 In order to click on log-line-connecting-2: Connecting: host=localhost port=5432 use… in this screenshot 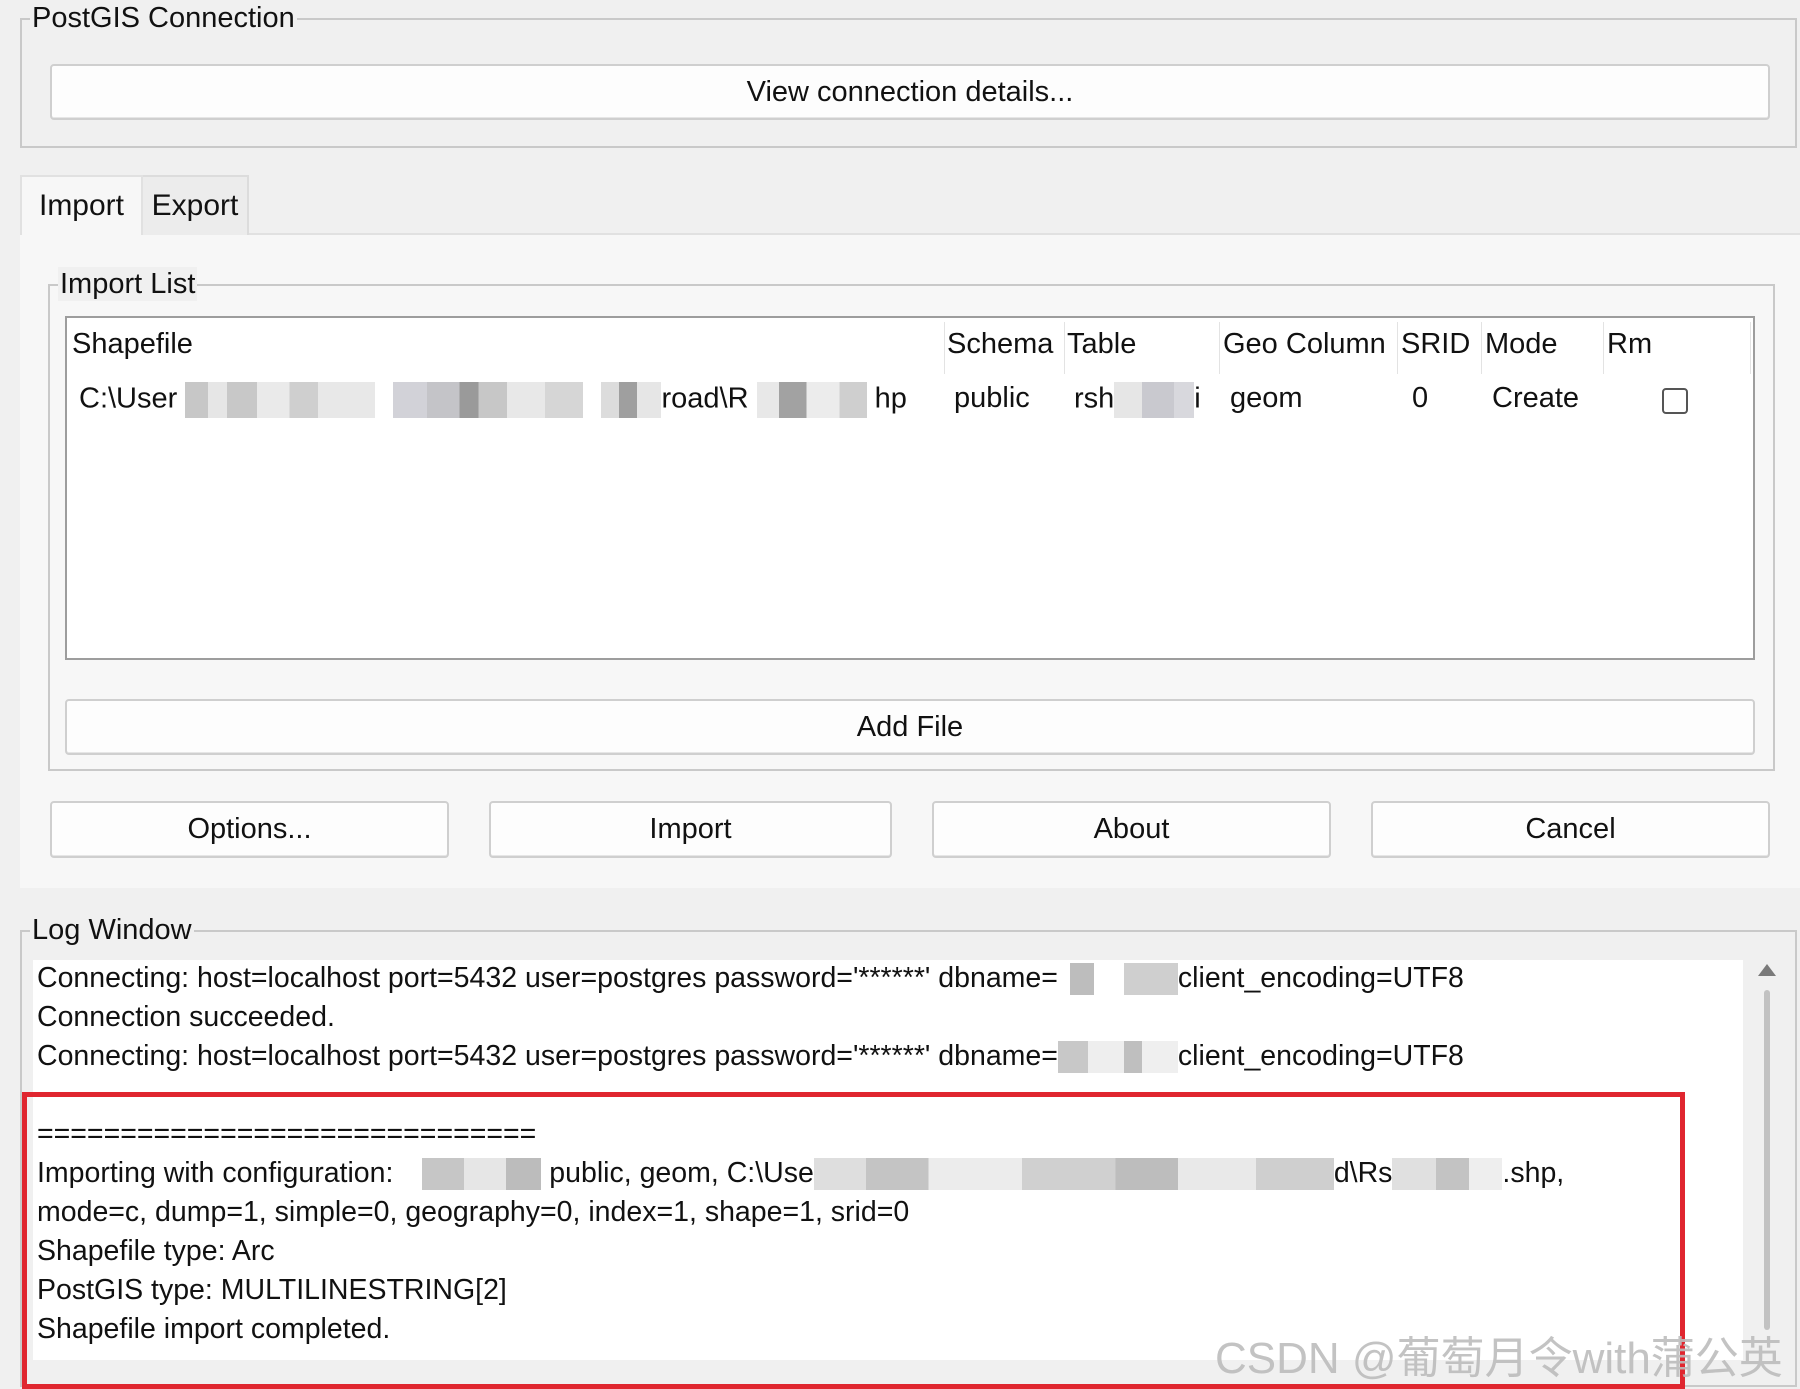, I will do `click(750, 1057)`.